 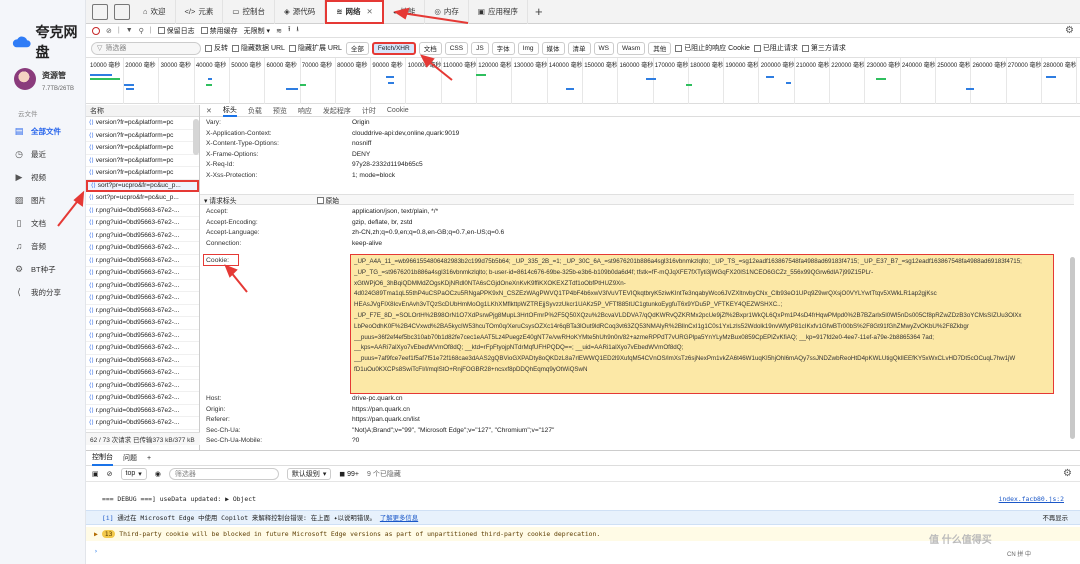 I want to click on detail-scrollbar, so click(x=1072, y=348).